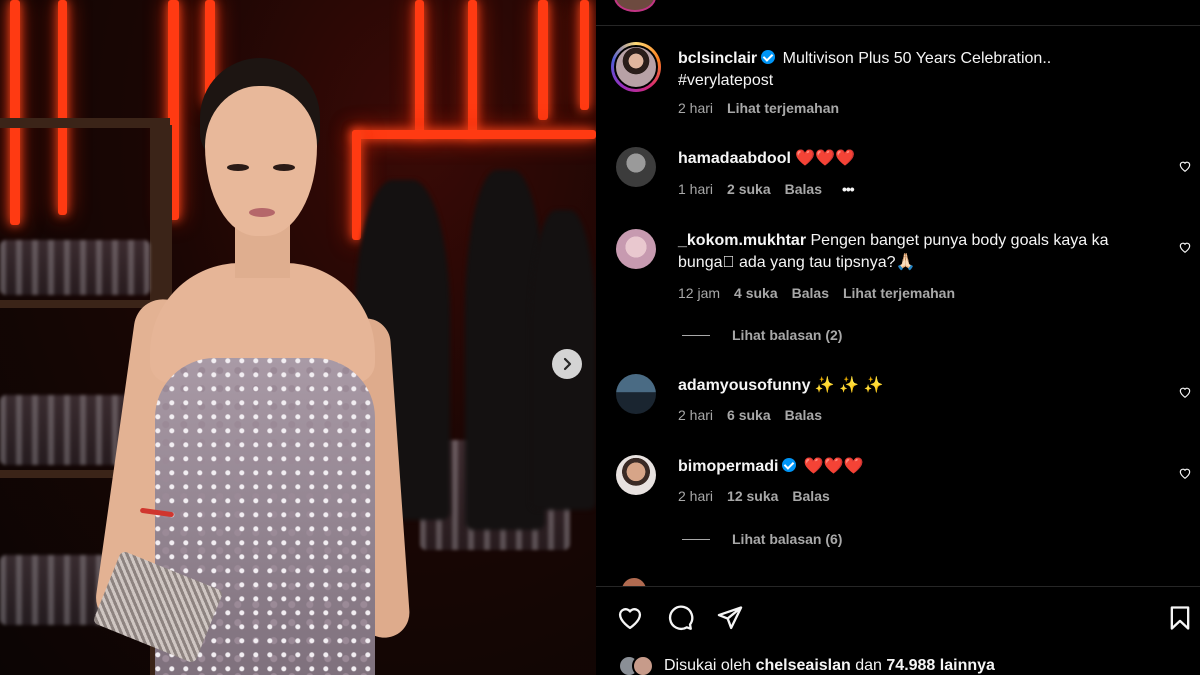 The width and height of the screenshot is (1200, 675). I want to click on likes-suffix: lainnya, so click(967, 666).